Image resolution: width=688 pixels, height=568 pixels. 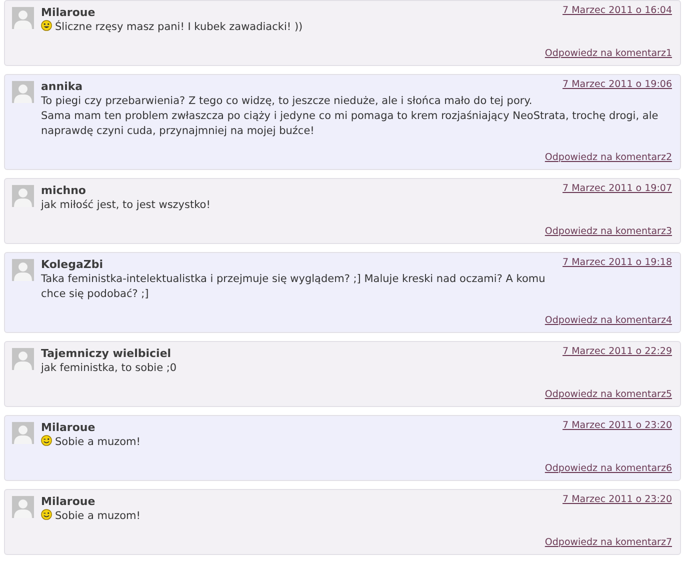 What do you see at coordinates (63, 190) in the screenshot?
I see `comment-author: michno` at bounding box center [63, 190].